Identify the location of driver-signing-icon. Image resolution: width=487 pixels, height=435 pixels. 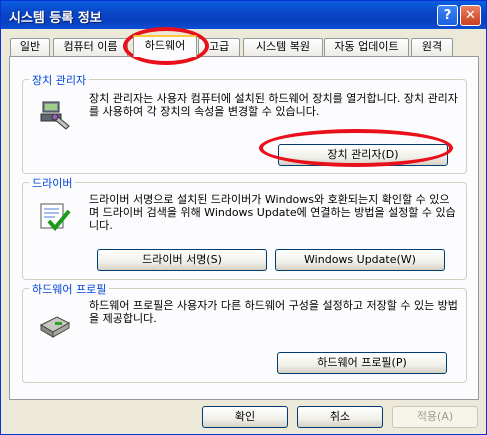
(55, 217).